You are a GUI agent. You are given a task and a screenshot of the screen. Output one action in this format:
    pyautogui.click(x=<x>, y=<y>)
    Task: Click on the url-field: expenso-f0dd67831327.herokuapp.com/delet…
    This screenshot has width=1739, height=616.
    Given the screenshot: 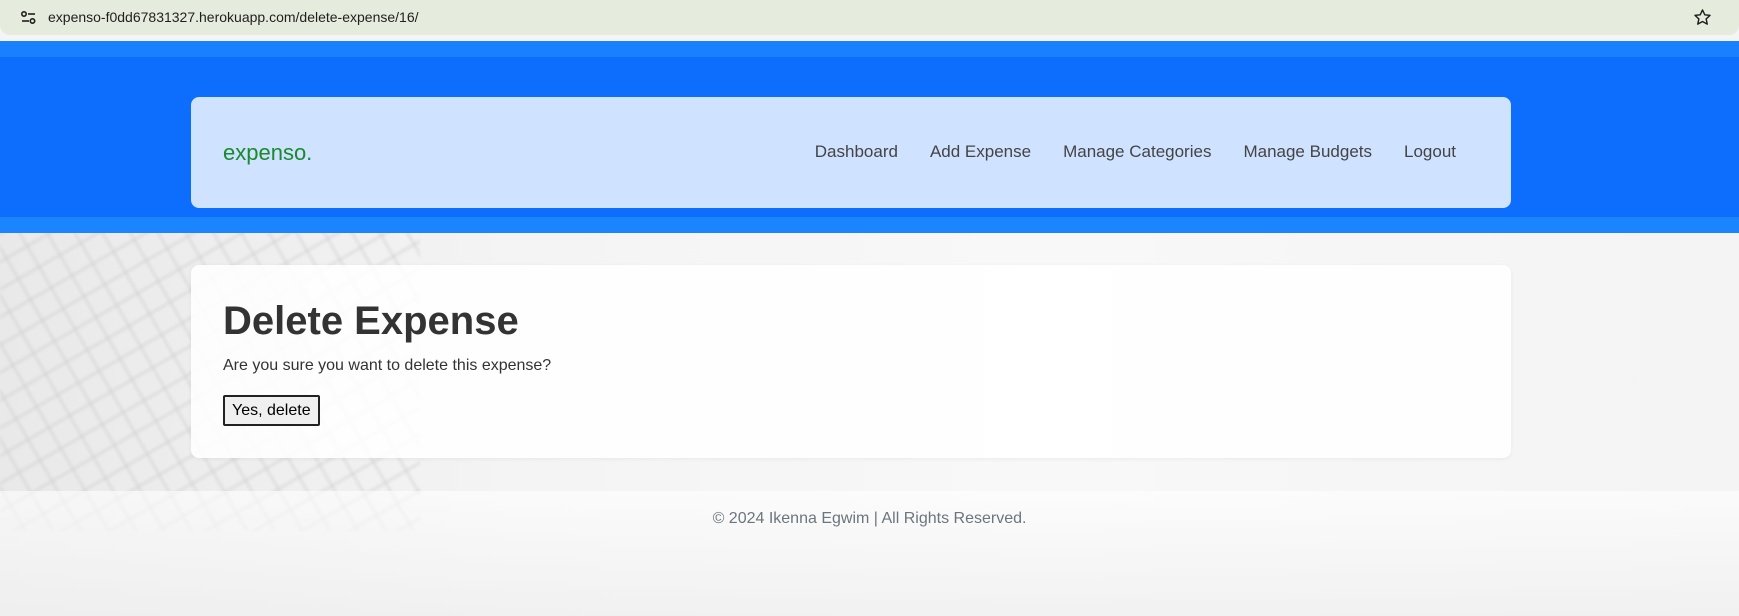 What is the action you would take?
    pyautogui.click(x=233, y=17)
    